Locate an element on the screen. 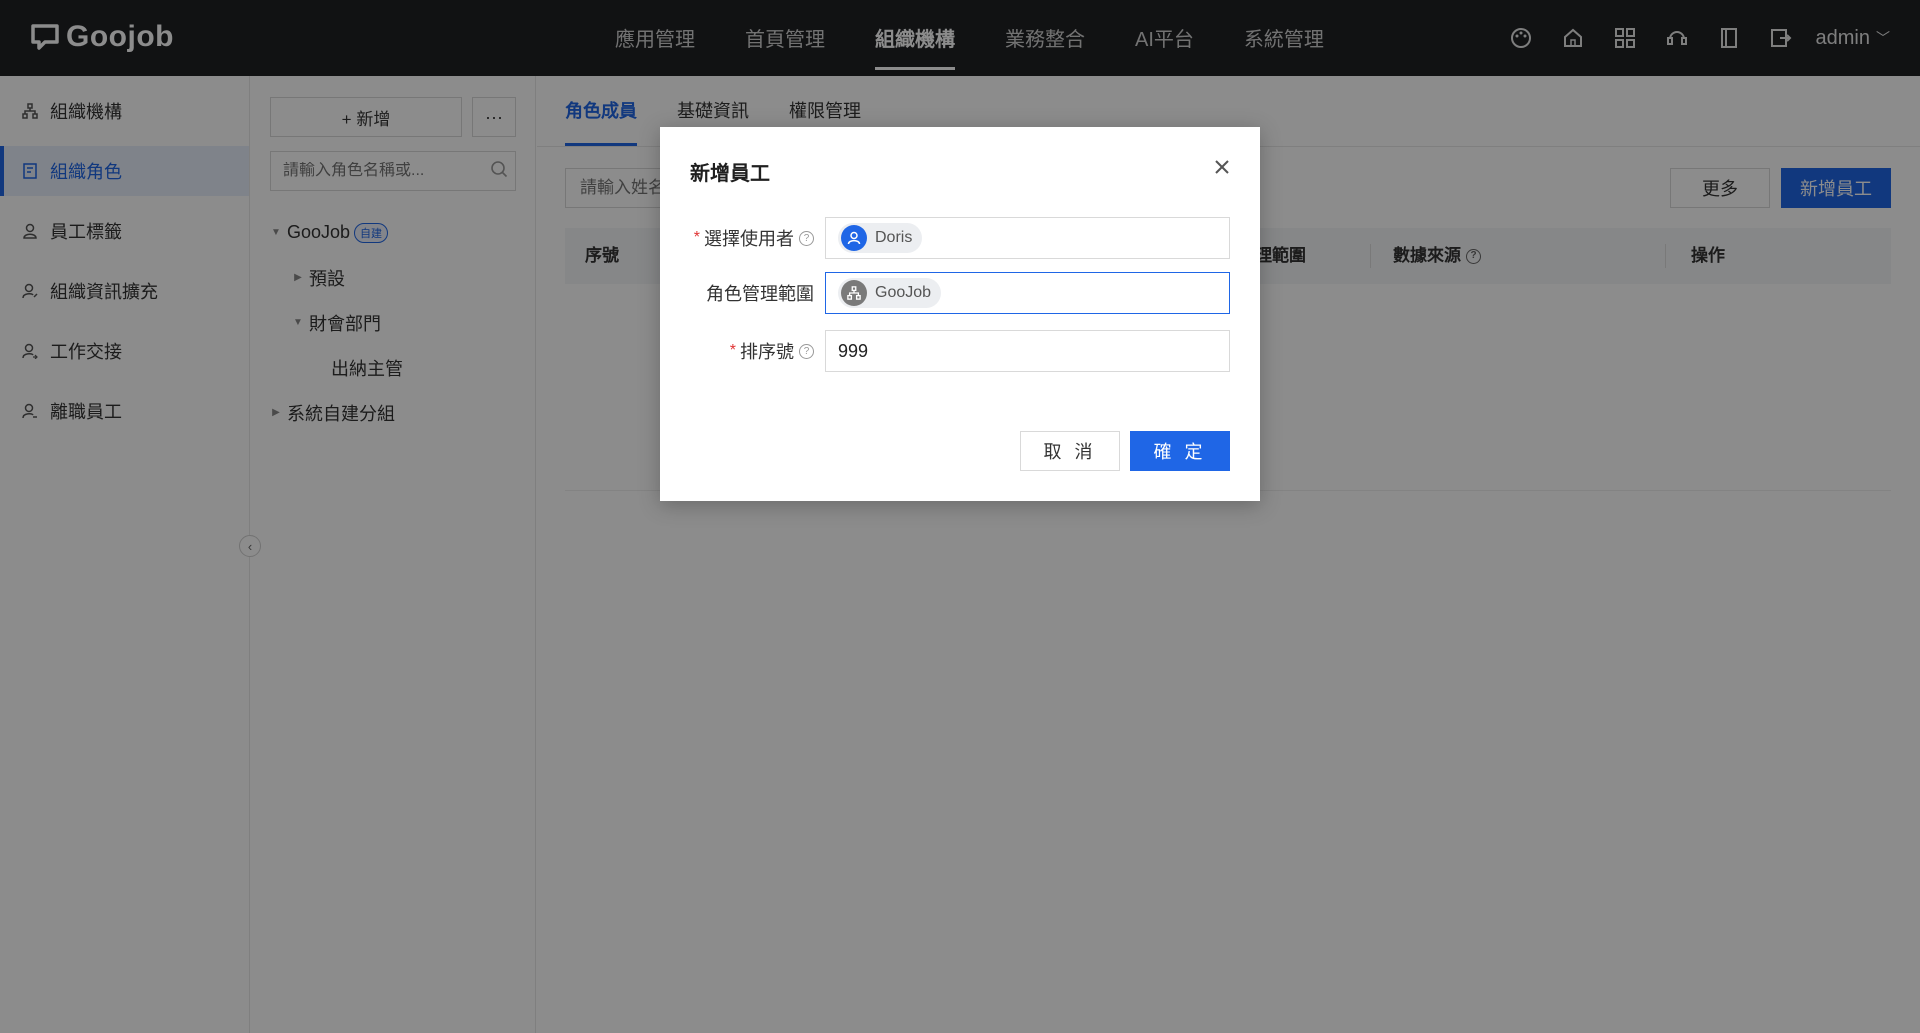 Image resolution: width=1920 pixels, height=1033 pixels. cancel-button: 取 消 is located at coordinates (1070, 451).